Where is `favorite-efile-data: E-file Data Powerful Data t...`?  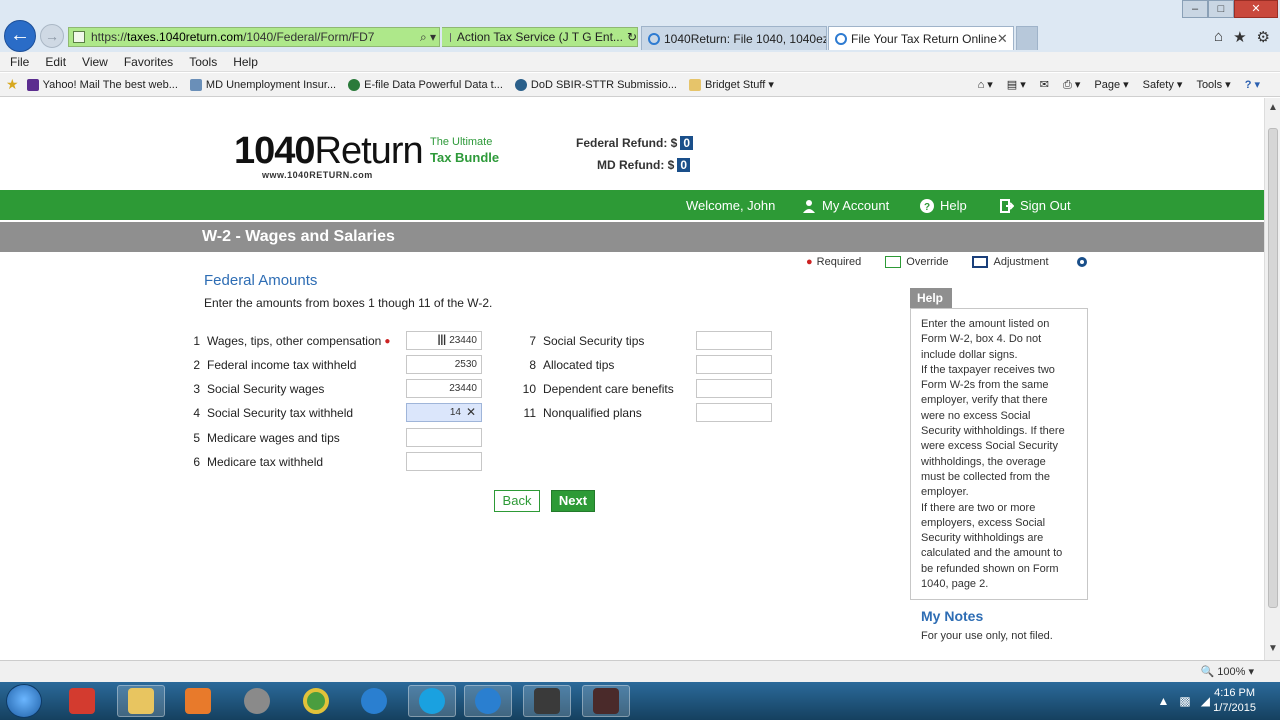
favorite-efile-data: E-file Data Powerful Data t... is located at coordinates (425, 84).